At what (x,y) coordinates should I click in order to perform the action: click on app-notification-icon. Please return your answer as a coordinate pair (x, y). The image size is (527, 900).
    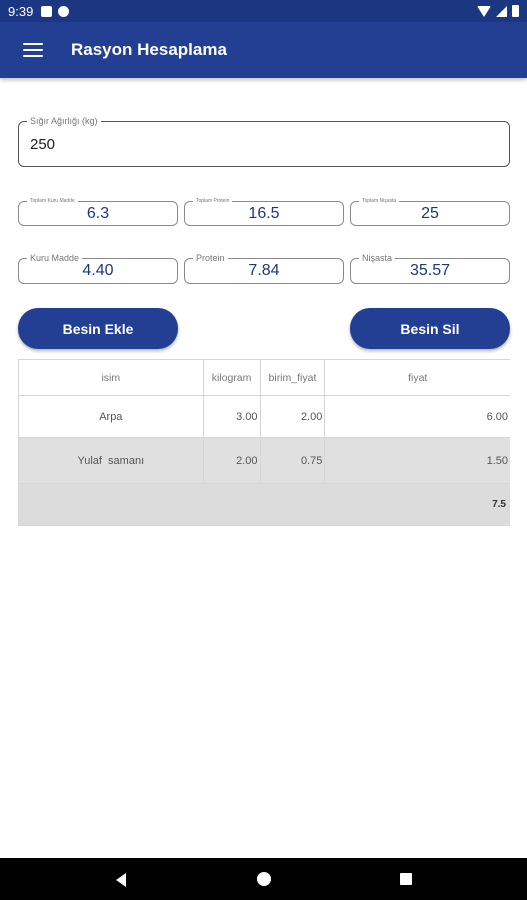
    Looking at the image, I should click on (64, 11).